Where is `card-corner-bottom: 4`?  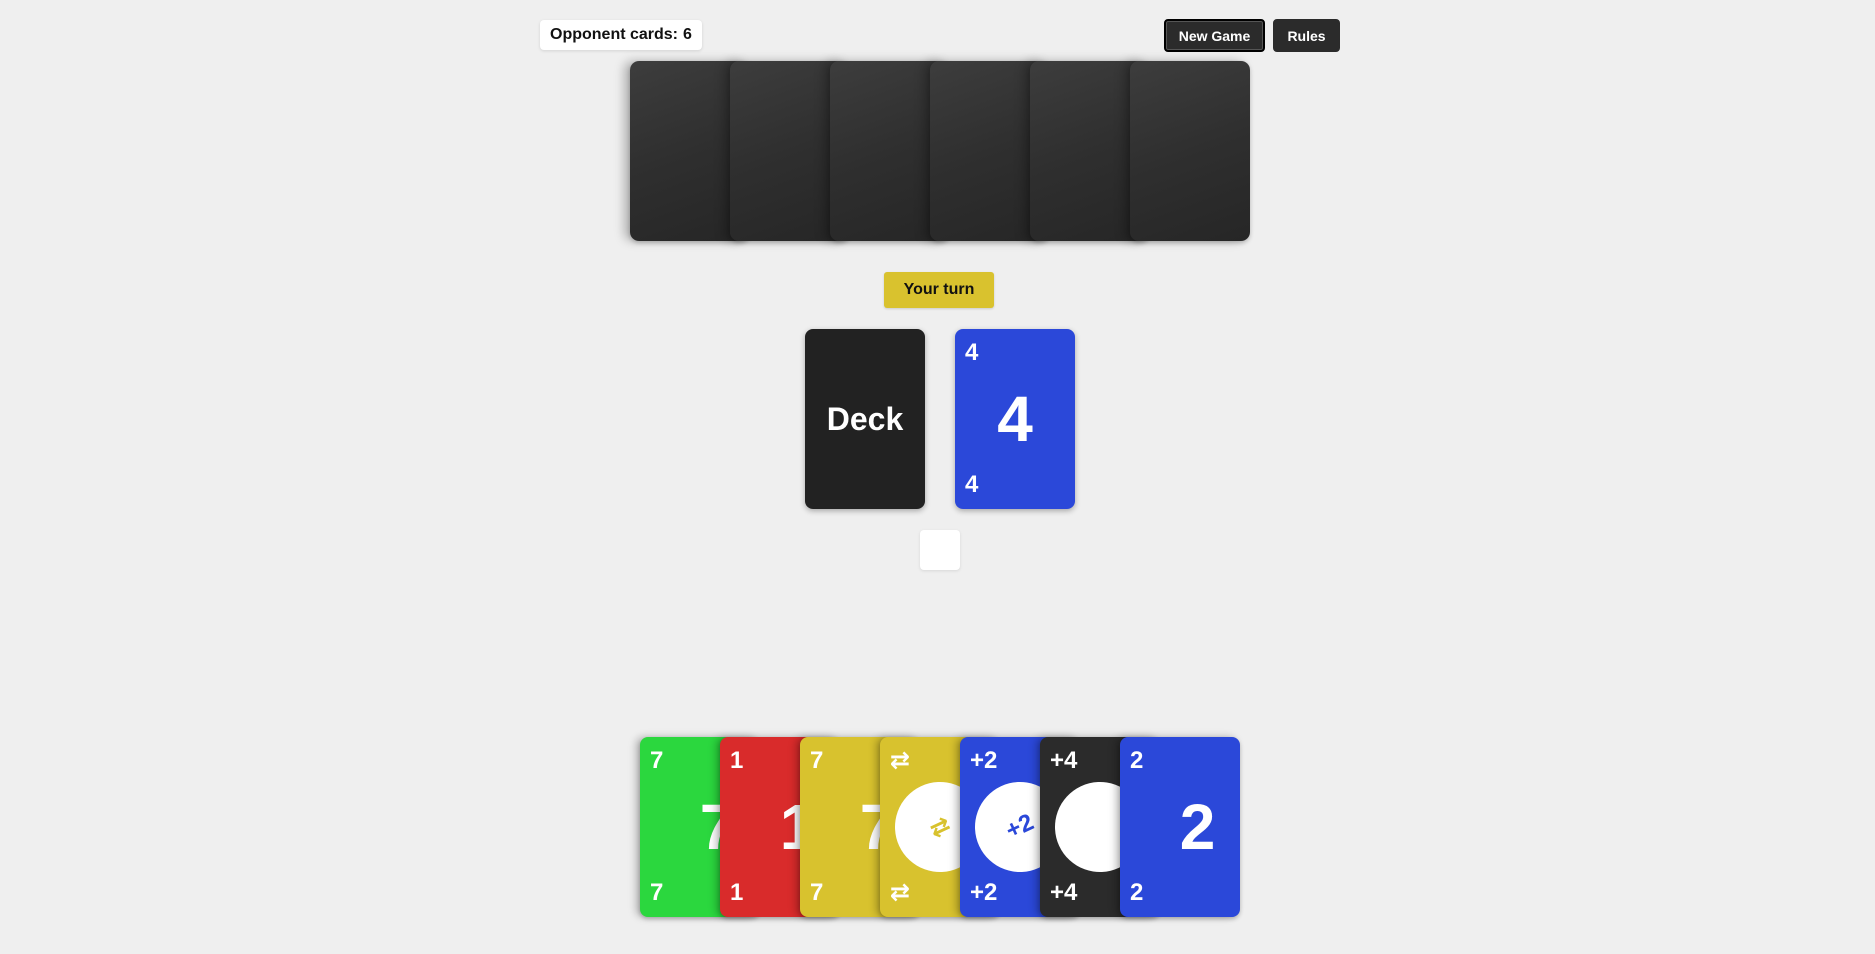 card-corner-bottom: 4 is located at coordinates (972, 484).